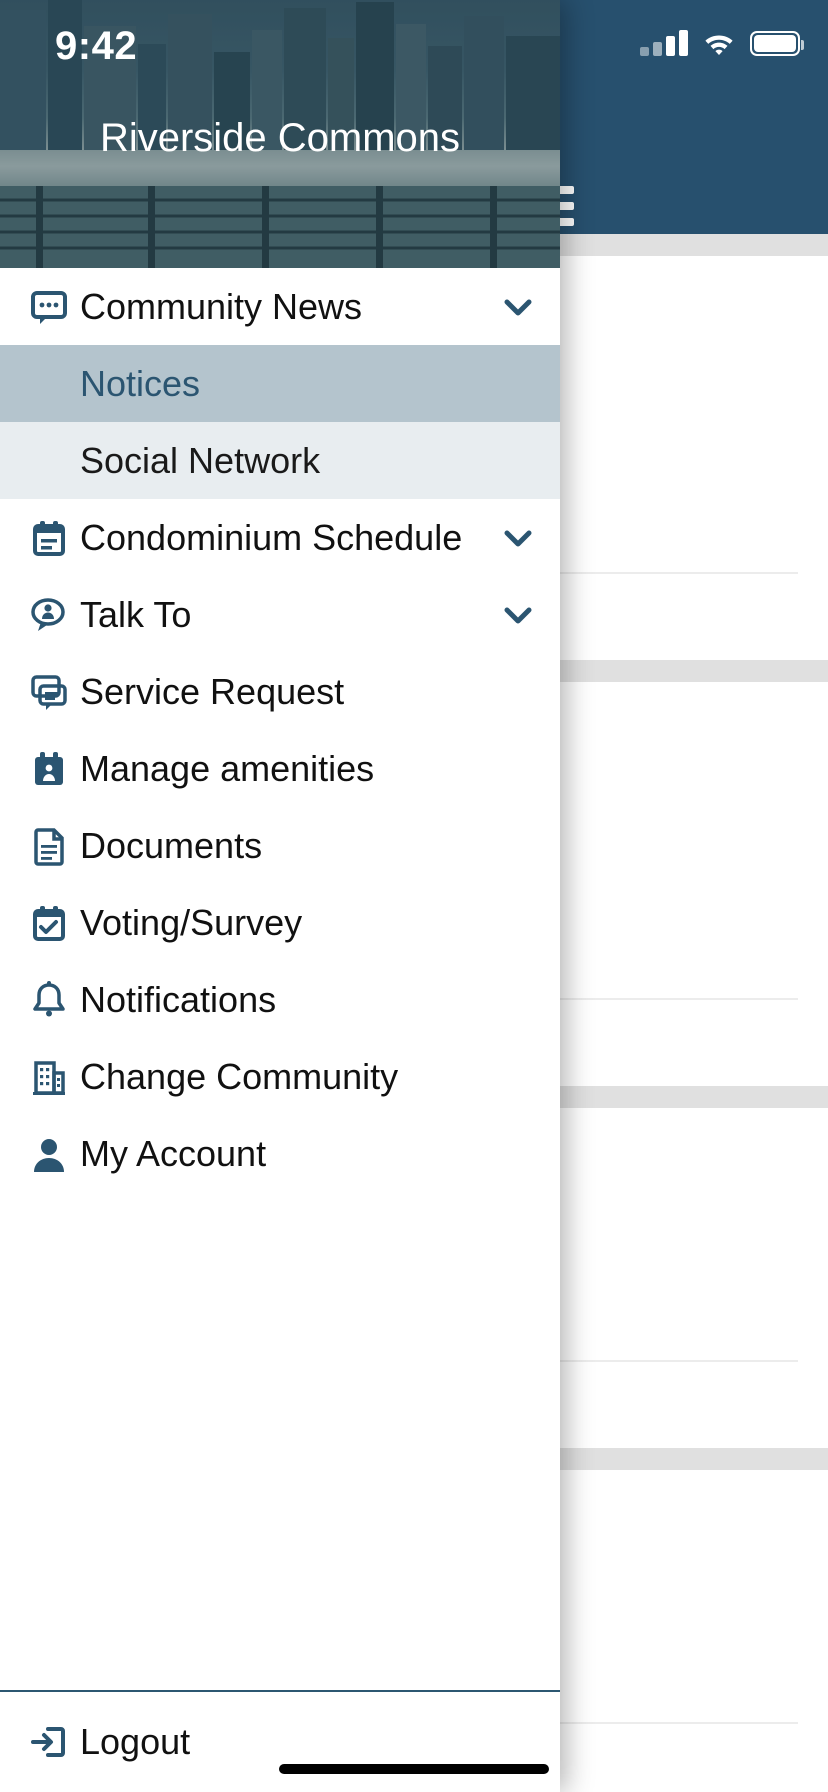 Image resolution: width=828 pixels, height=1792 pixels. I want to click on status-bar-icons, so click(722, 43).